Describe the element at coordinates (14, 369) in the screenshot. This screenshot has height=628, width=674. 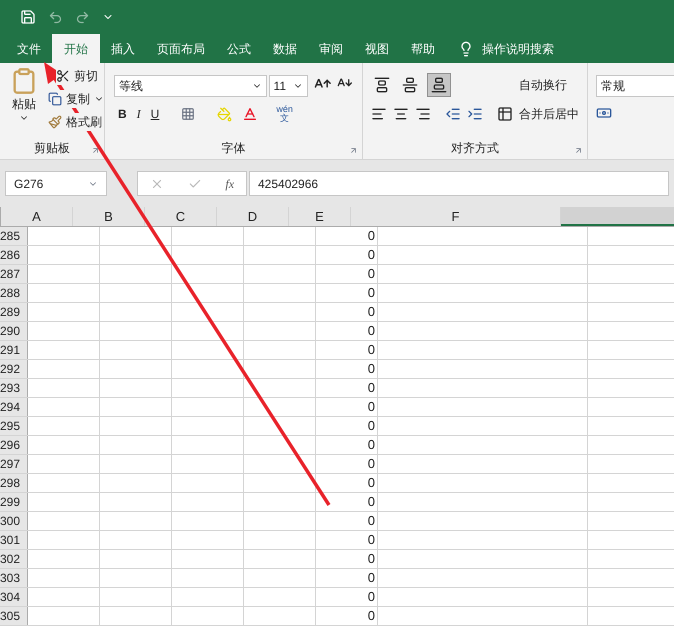
I see `row-header: 292` at that location.